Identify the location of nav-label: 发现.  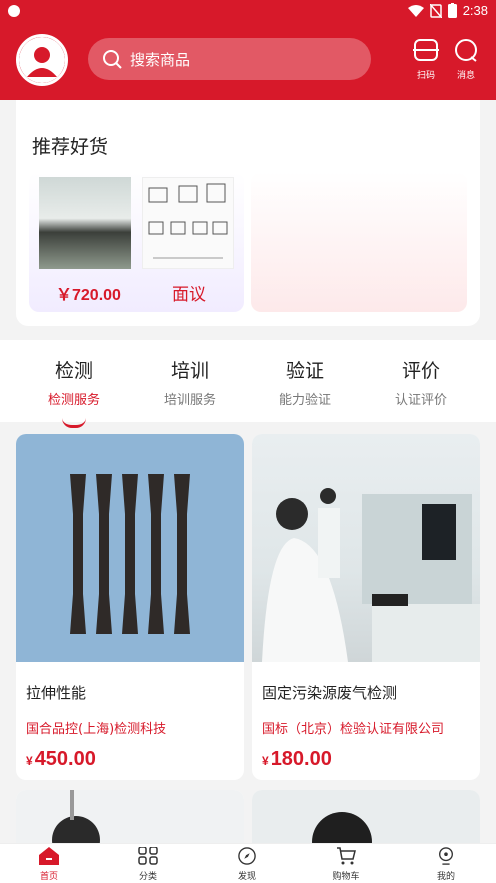
(246, 877).